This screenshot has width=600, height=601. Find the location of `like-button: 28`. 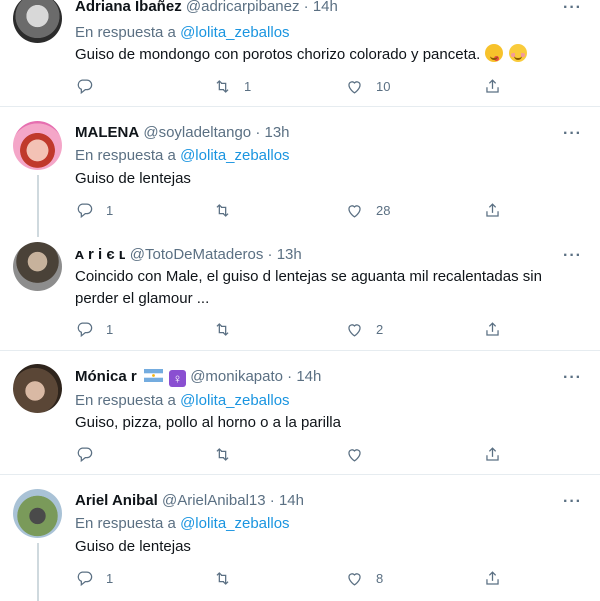

like-button: 28 is located at coordinates (367, 210).